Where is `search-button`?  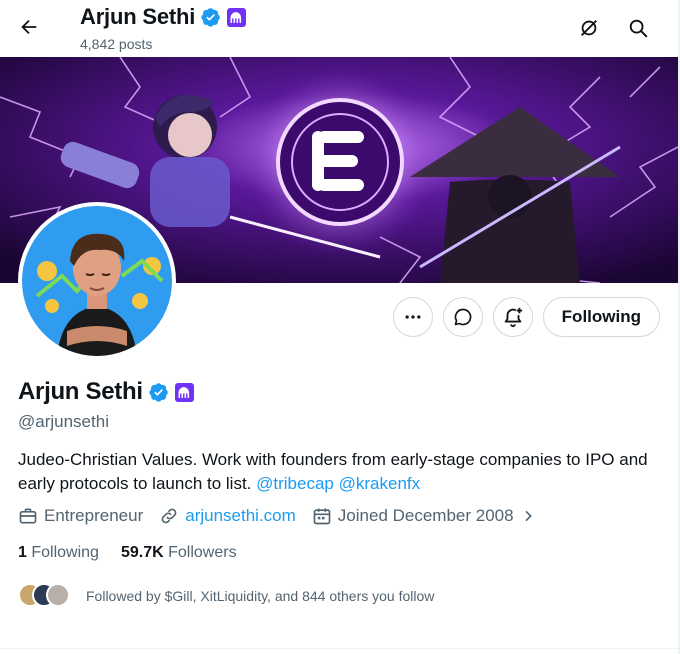
search-button is located at coordinates (638, 28).